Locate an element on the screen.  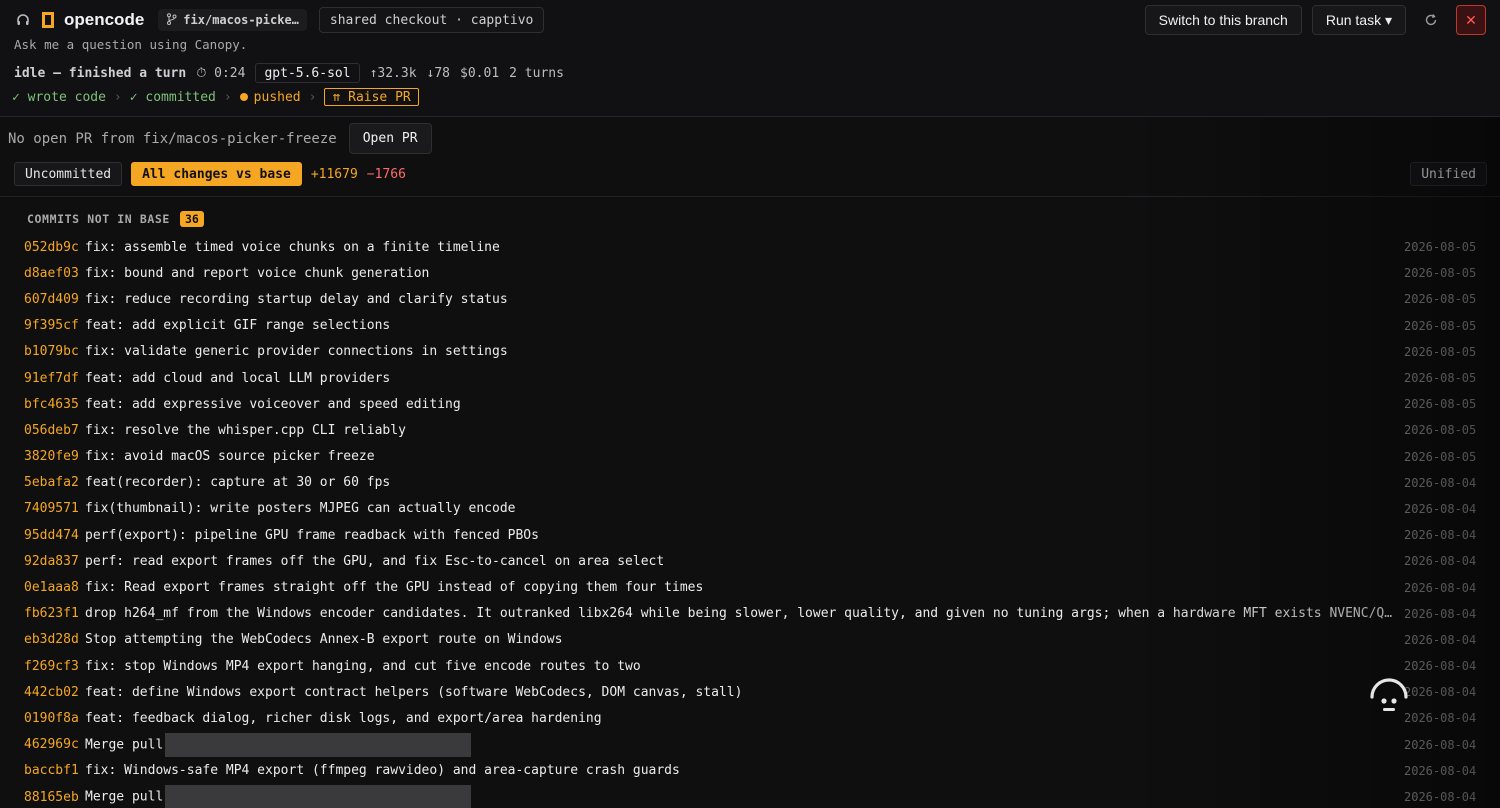
chevron-right-icon: › is located at coordinates (117, 97).